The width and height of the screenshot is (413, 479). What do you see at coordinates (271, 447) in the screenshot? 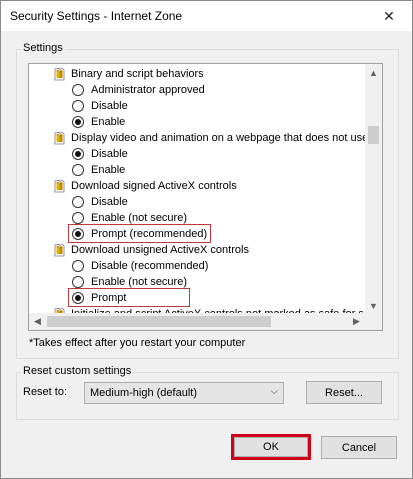
I see `ok-button-highlight` at bounding box center [271, 447].